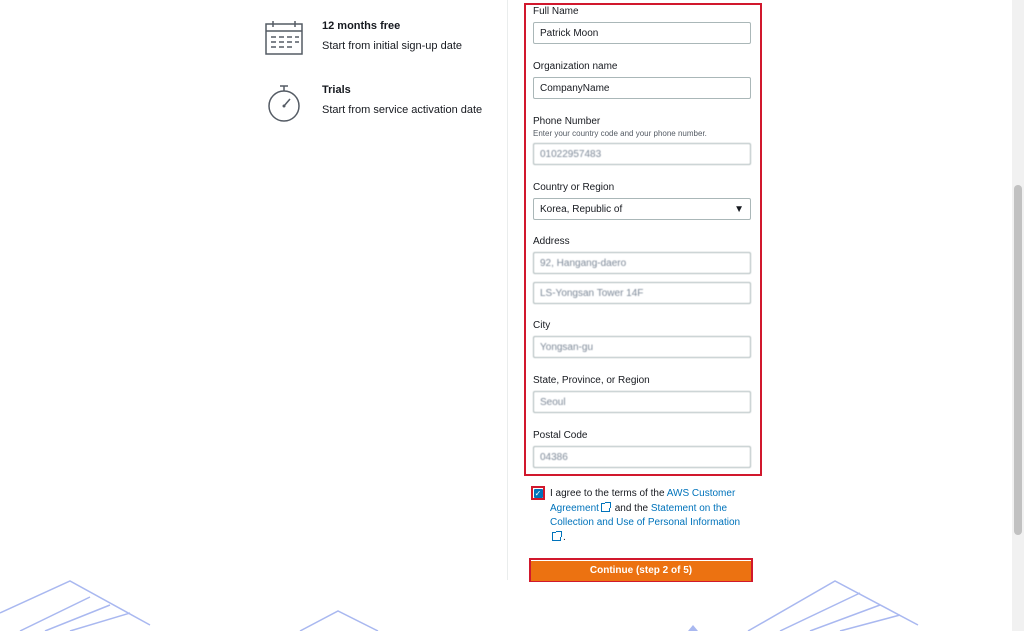 The image size is (1024, 631). I want to click on country-select: Korea, Republic of ▼, so click(642, 209).